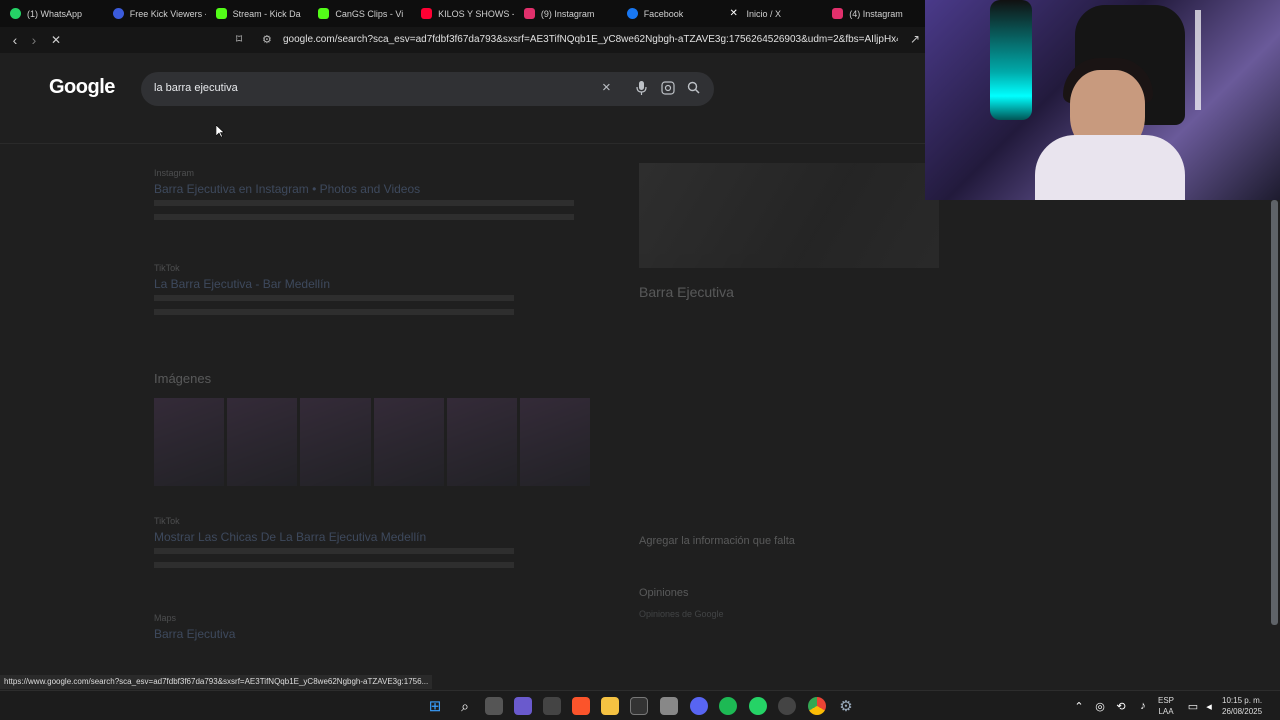 Image resolution: width=1280 pixels, height=720 pixels. Describe the element at coordinates (817, 706) in the screenshot. I see `chrome-icon` at that location.